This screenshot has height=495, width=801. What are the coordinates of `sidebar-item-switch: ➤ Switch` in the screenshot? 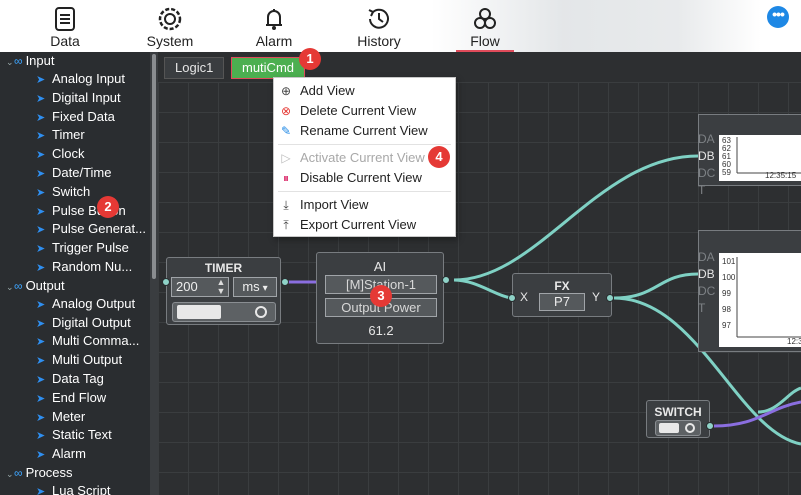 It's located at (75, 192).